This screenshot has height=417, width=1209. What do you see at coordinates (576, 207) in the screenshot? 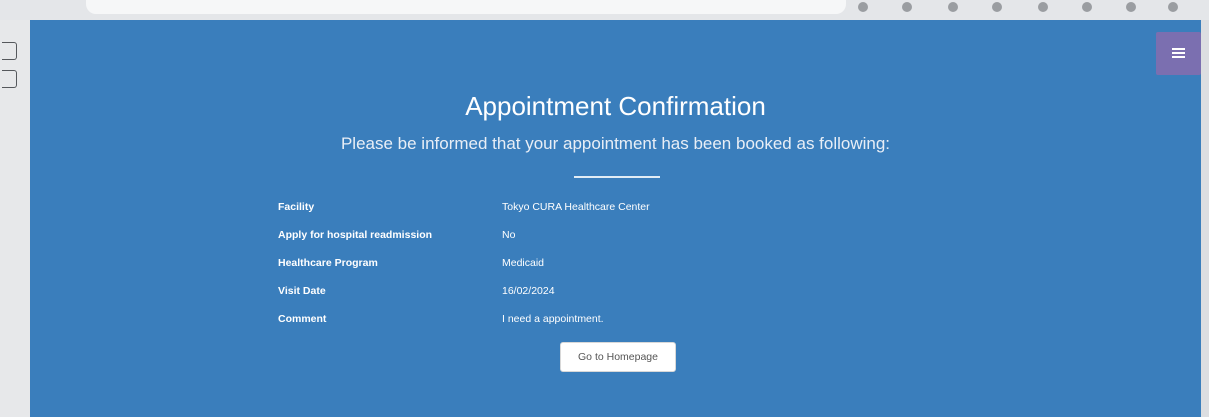
I see `facility-value: Tokyo CURA Healthcare Center` at bounding box center [576, 207].